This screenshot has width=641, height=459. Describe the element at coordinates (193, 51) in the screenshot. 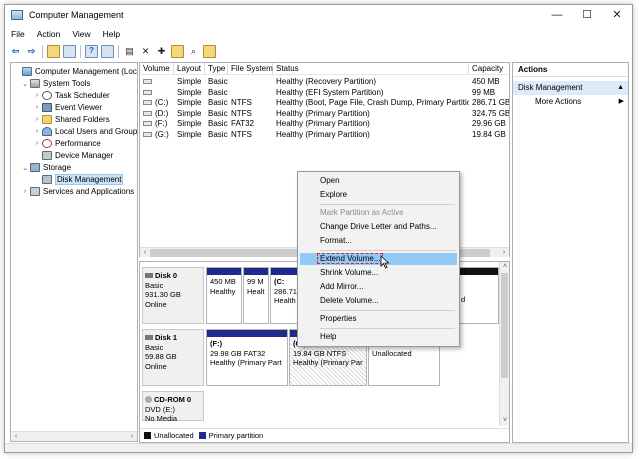

I see `rescan-icon: ⌕` at that location.